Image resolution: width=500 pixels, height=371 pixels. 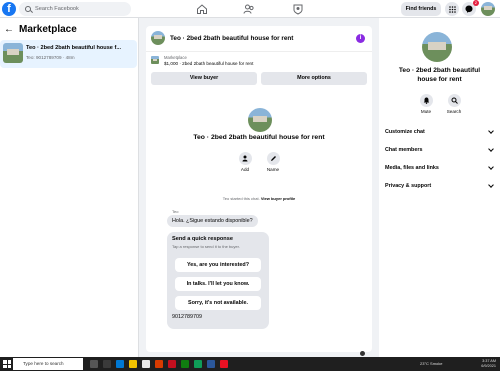 I want to click on facebook-logo: f, so click(x=9, y=9).